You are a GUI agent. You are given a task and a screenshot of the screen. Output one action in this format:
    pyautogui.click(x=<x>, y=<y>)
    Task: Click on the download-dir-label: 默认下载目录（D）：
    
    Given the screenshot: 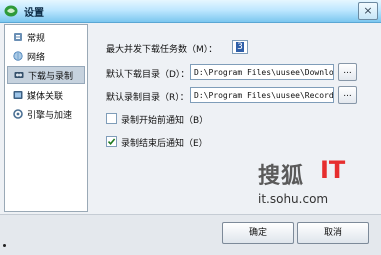 What is the action you would take?
    pyautogui.click(x=148, y=75)
    